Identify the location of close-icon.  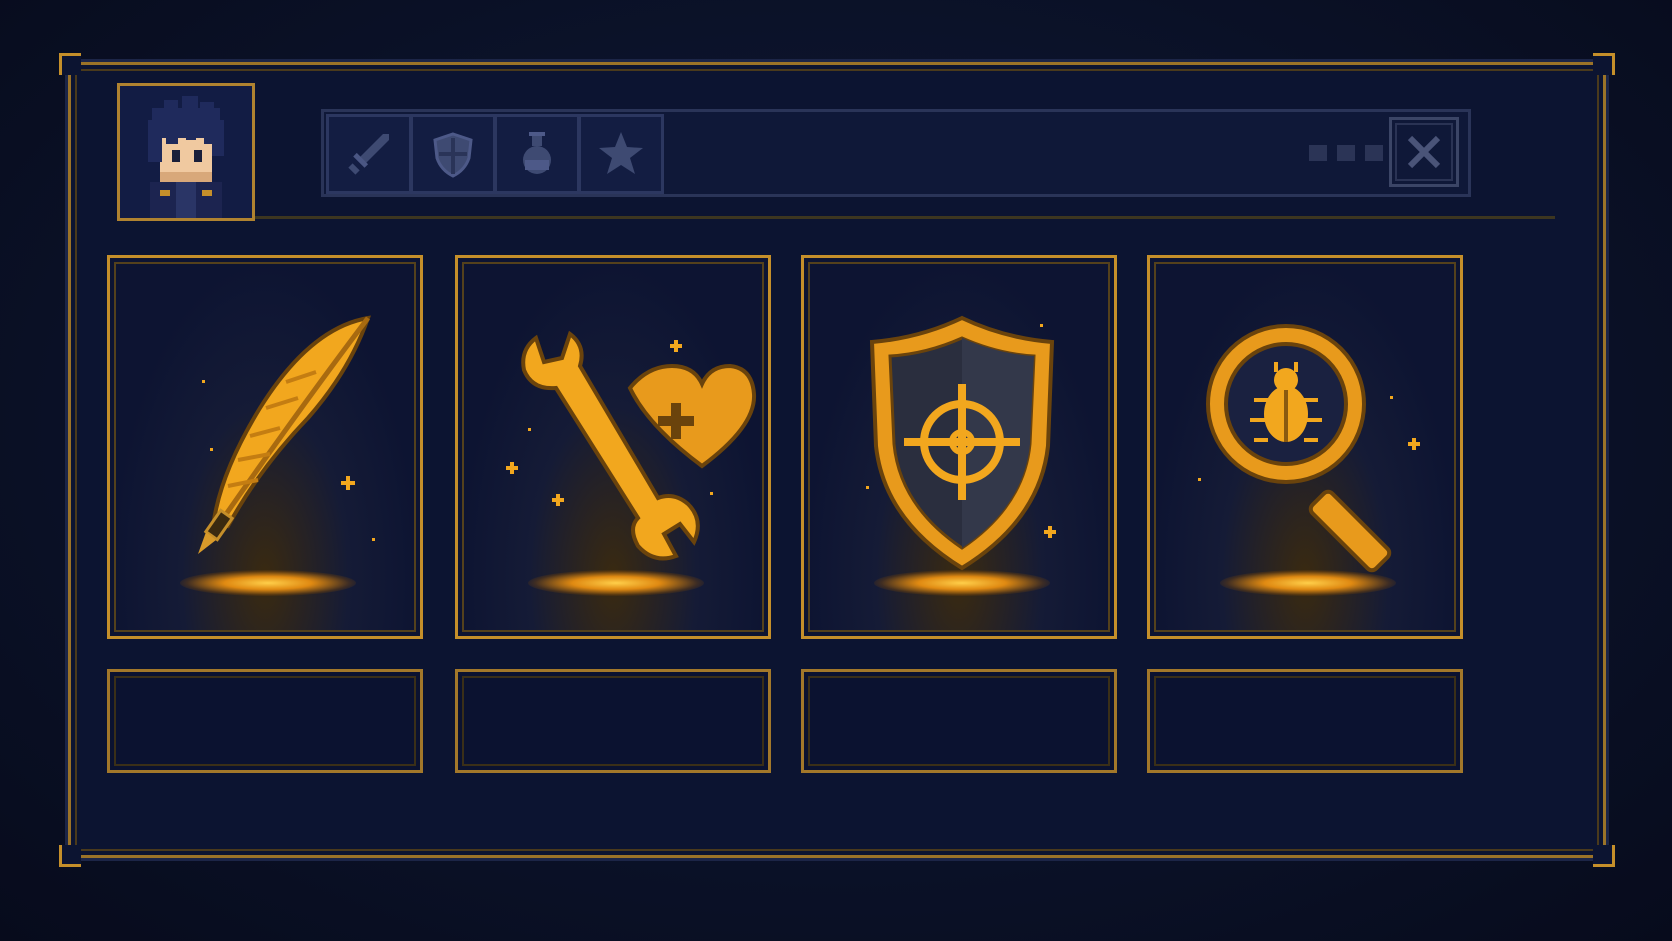
(1424, 152).